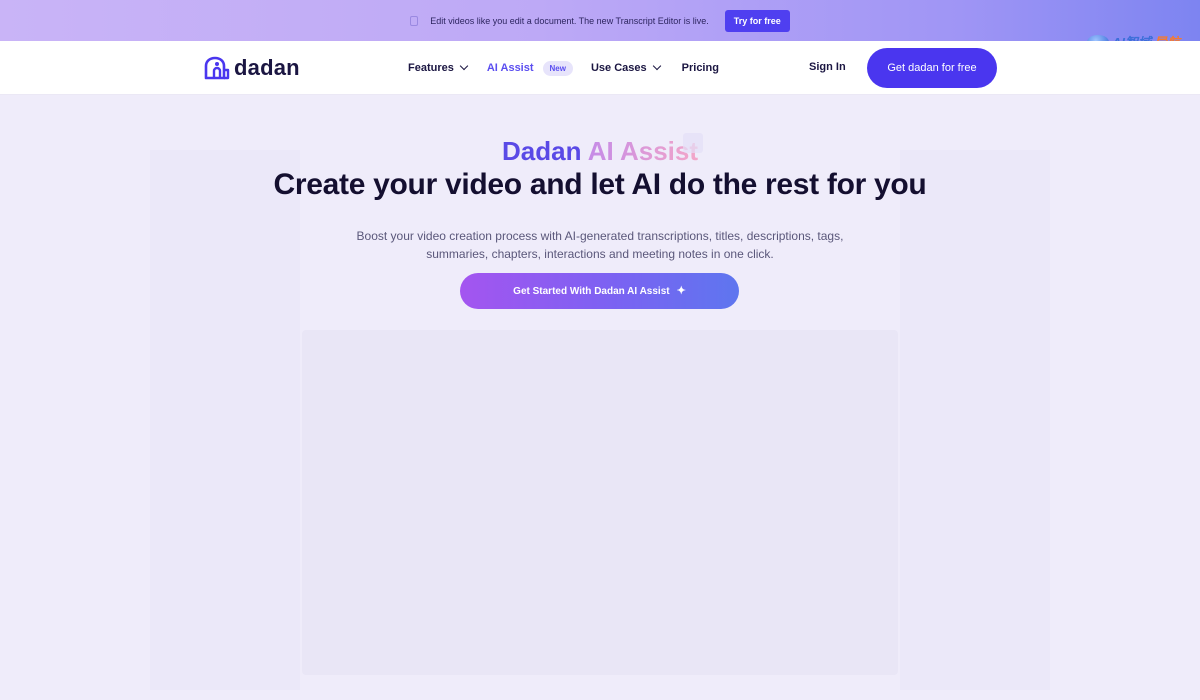 The height and width of the screenshot is (700, 1200). Describe the element at coordinates (591, 291) in the screenshot. I see `cta-label: Get Started With Dadan AI Assist` at that location.